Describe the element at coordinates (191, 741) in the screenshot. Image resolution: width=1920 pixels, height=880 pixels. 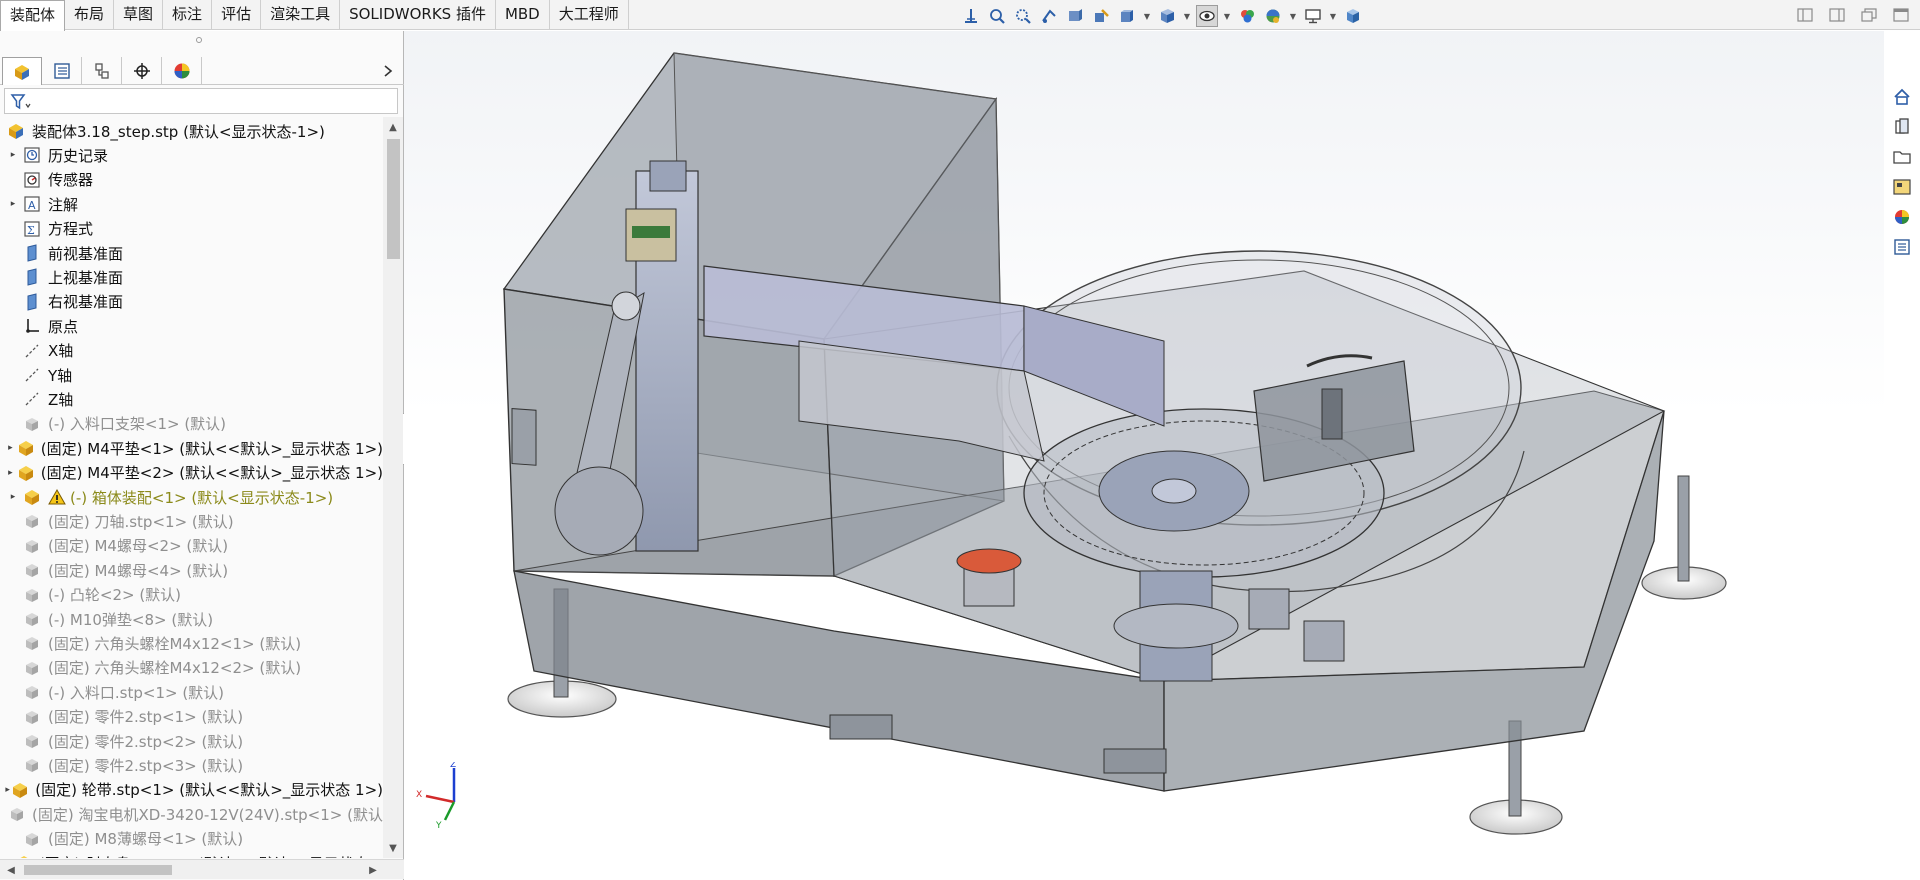
I see `tree-item: (固定) 零件2.stp<2> (默认)` at that location.